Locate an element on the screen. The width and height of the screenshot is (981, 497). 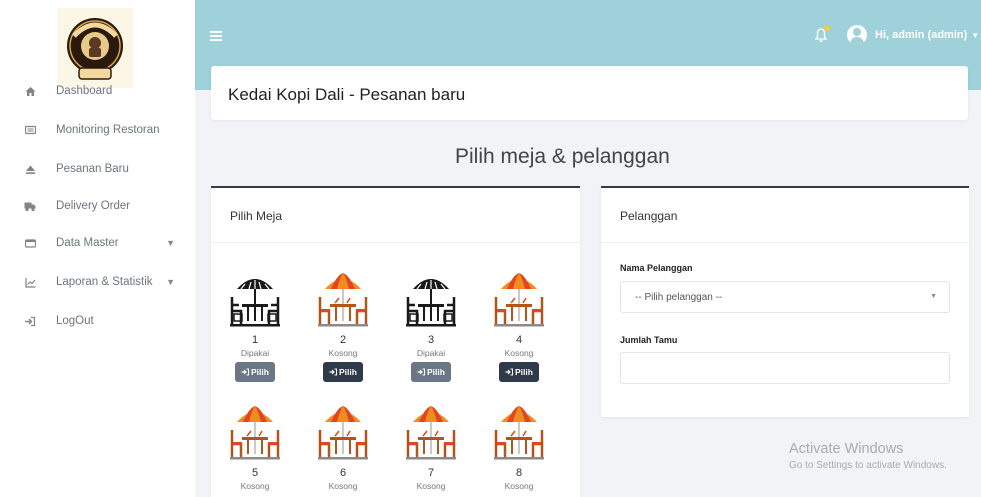
table-item: 4 Kosong Pilih is located at coordinates (519, 324).